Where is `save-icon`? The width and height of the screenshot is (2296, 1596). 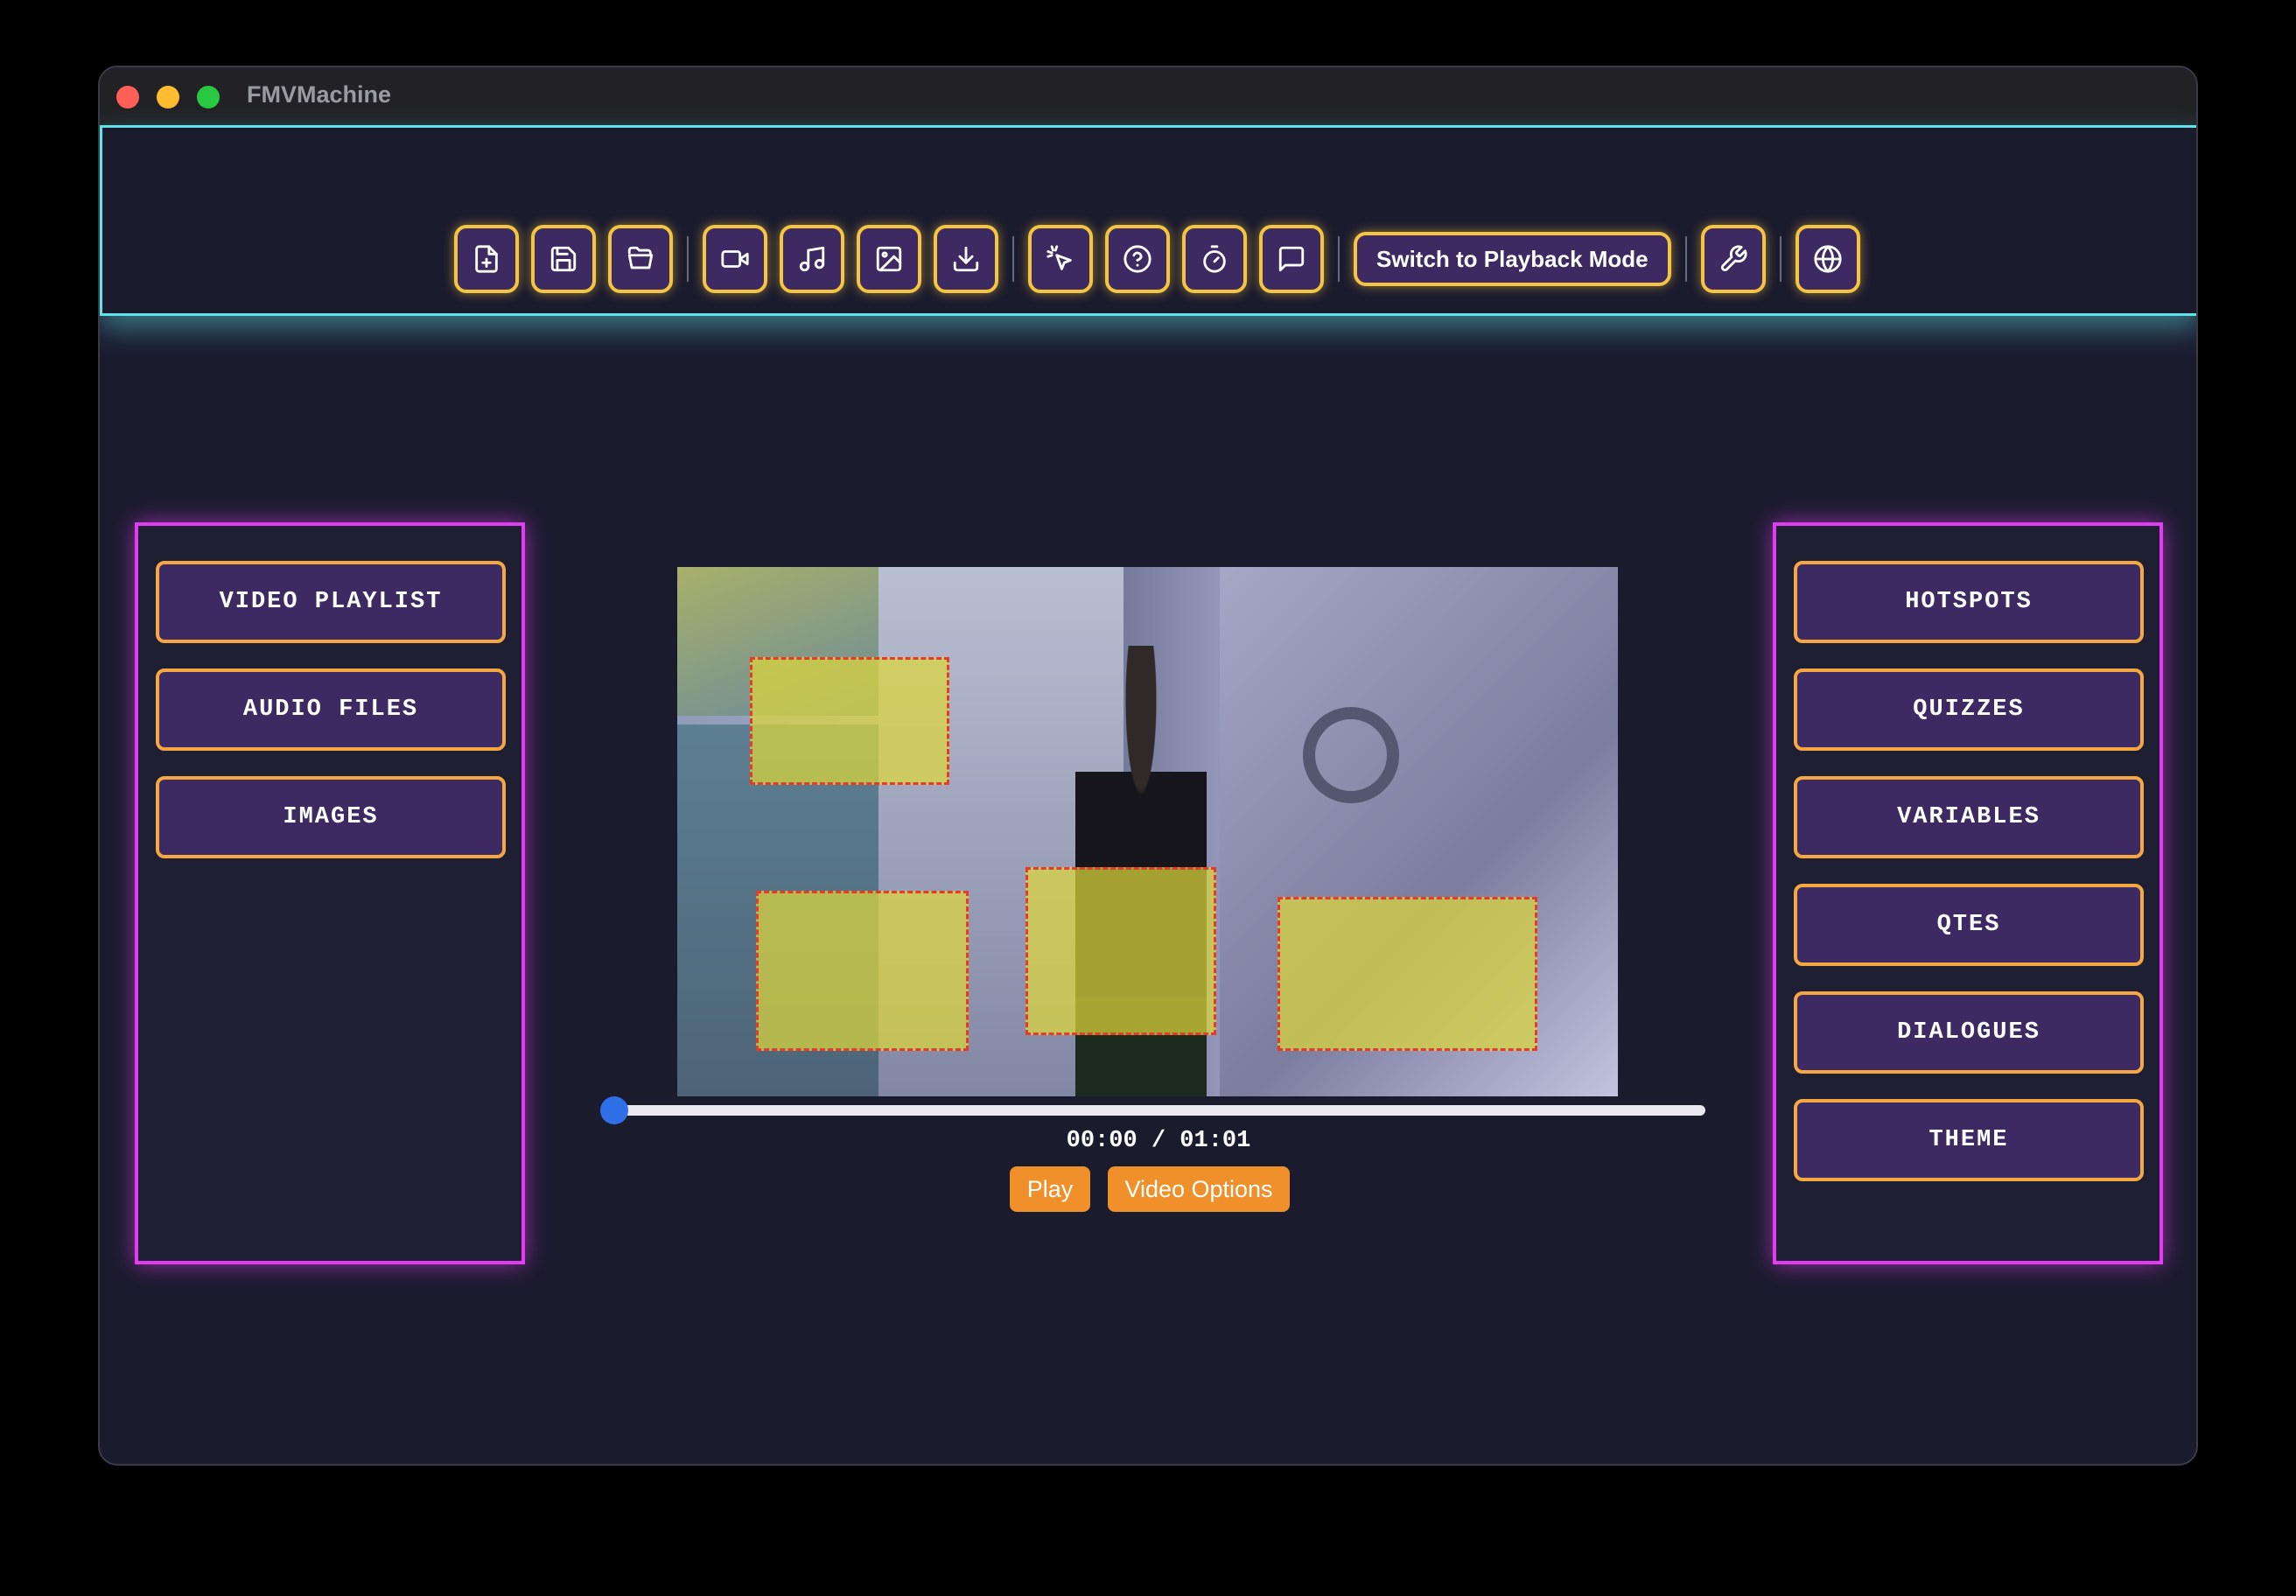 save-icon is located at coordinates (563, 259).